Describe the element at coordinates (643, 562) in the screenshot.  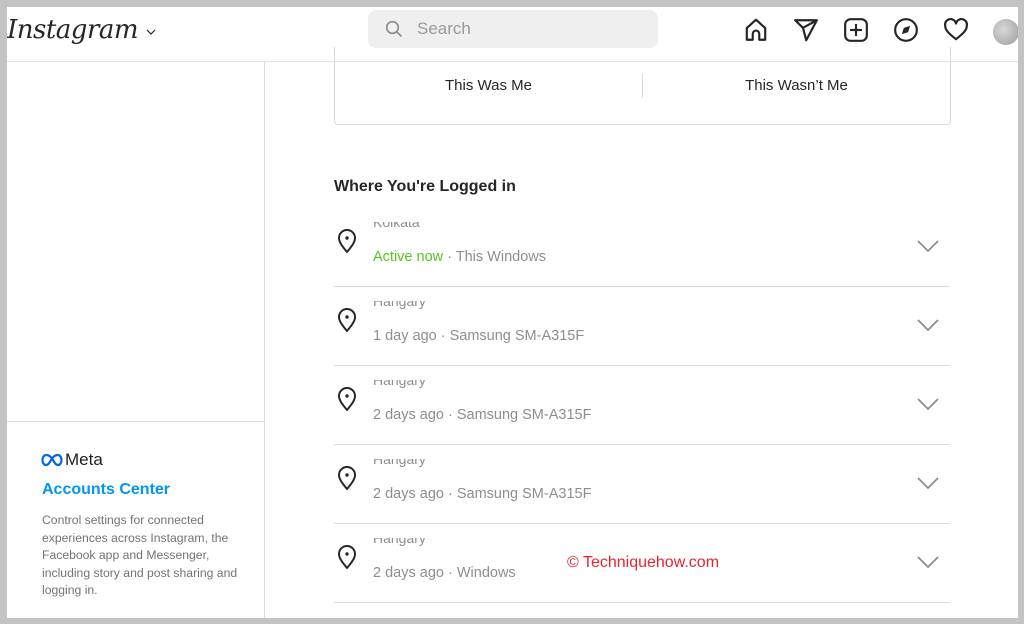
I see `watermark: © Techniquehow.com` at that location.